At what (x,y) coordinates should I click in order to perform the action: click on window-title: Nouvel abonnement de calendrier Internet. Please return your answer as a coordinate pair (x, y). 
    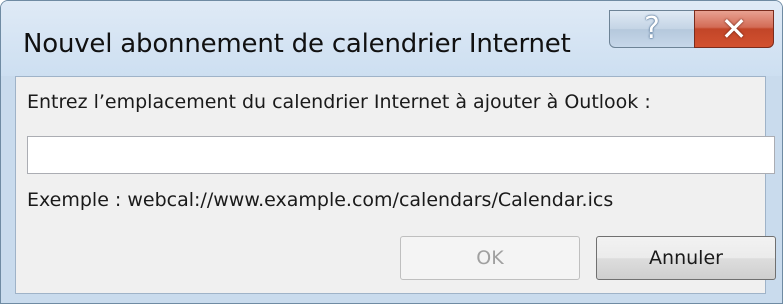
    Looking at the image, I should click on (297, 44).